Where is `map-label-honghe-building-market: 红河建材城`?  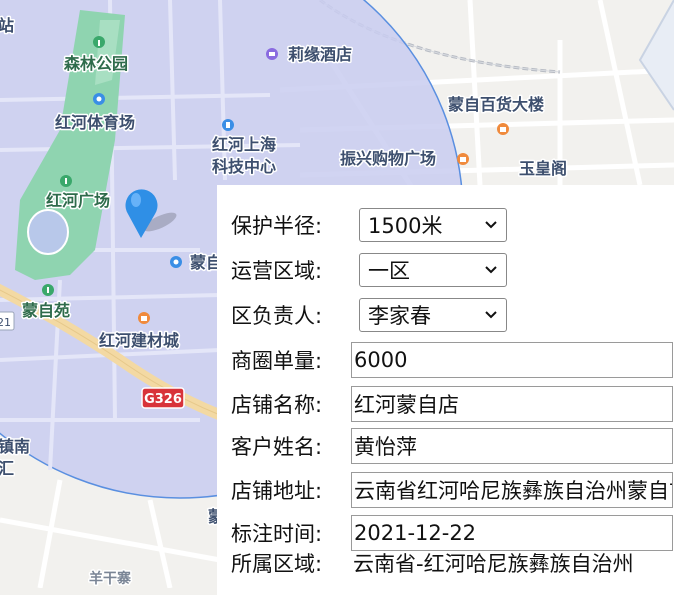 map-label-honghe-building-market: 红河建材城 is located at coordinates (139, 340).